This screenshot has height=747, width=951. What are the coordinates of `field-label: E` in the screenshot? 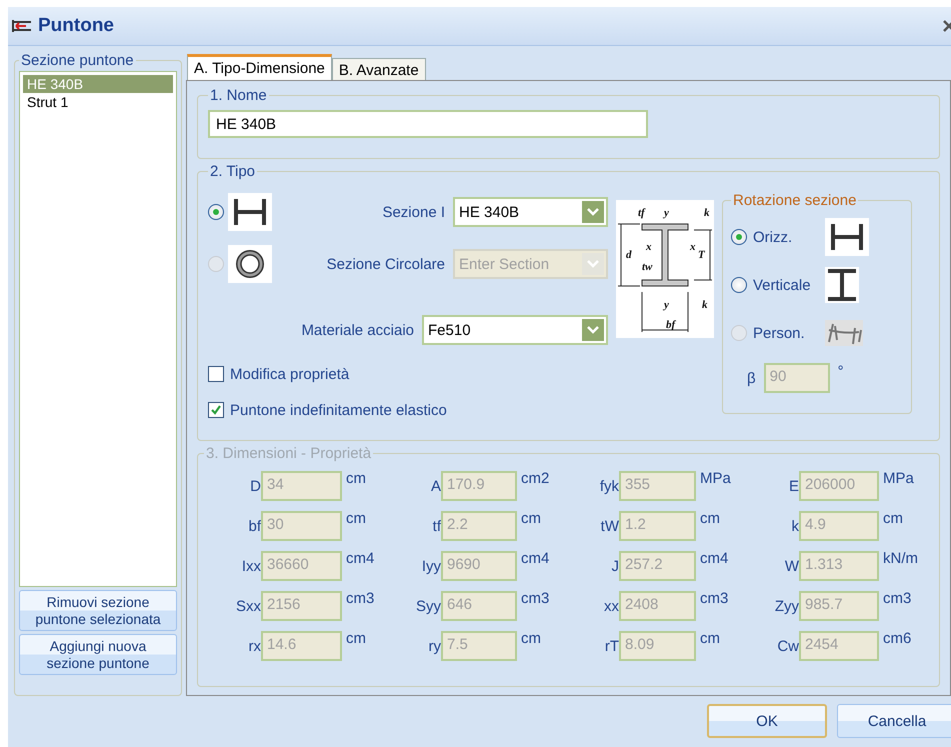 It's located at (793, 486).